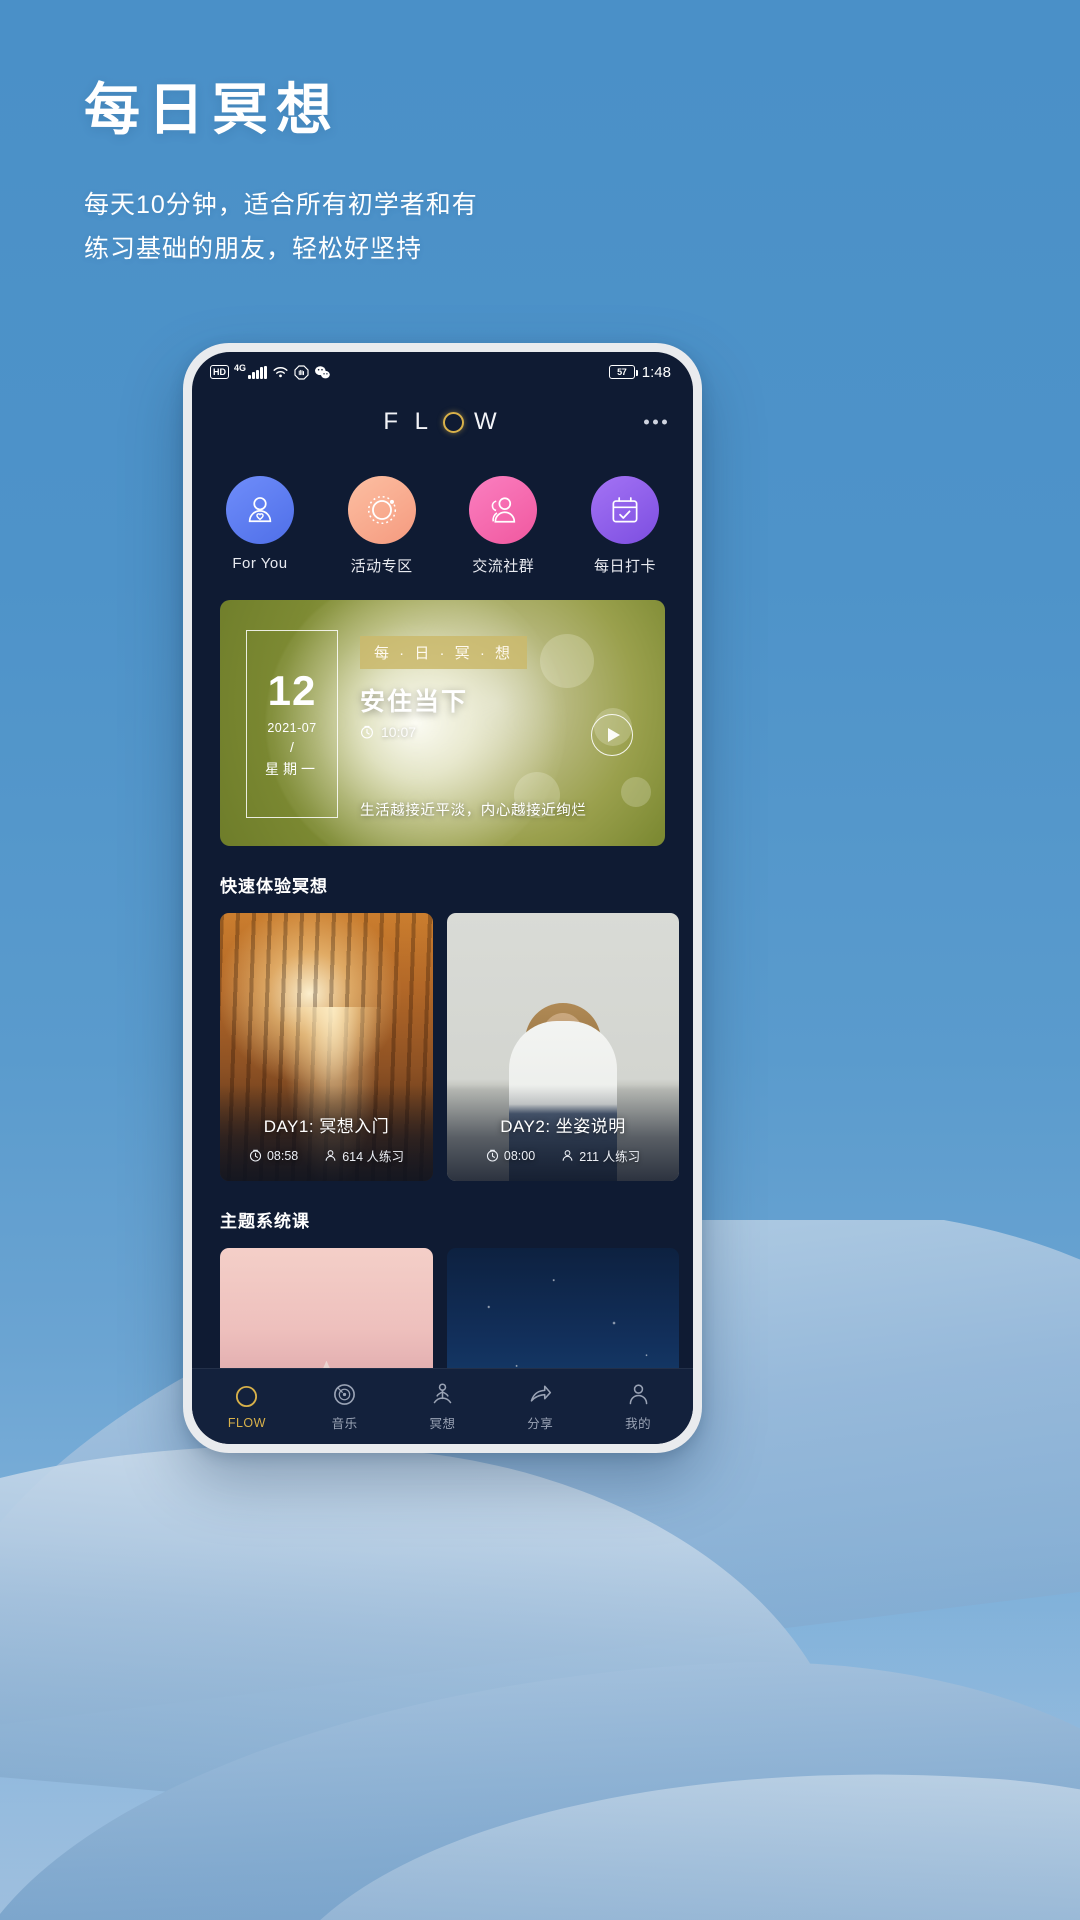  I want to click on battery-icon: 57, so click(623, 372).